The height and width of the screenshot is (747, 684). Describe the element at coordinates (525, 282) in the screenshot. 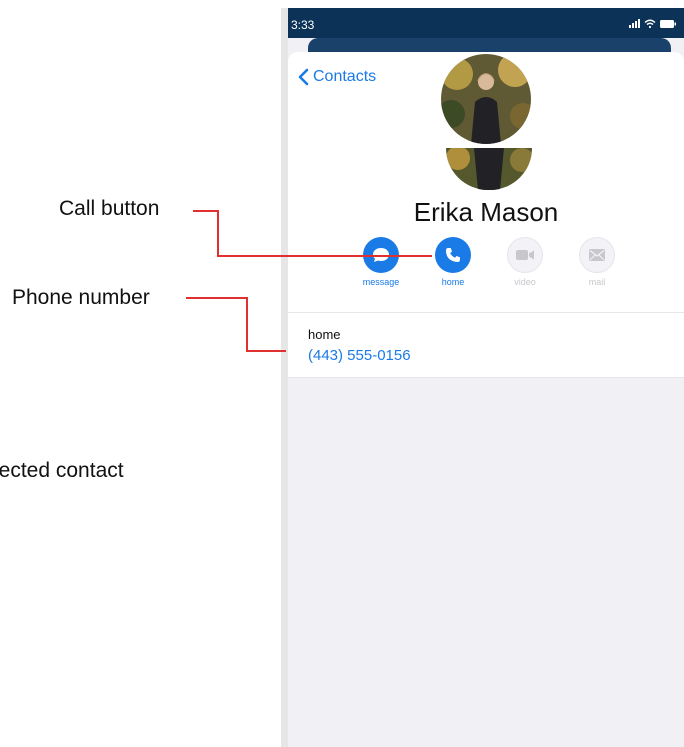

I see `video-label: video` at that location.